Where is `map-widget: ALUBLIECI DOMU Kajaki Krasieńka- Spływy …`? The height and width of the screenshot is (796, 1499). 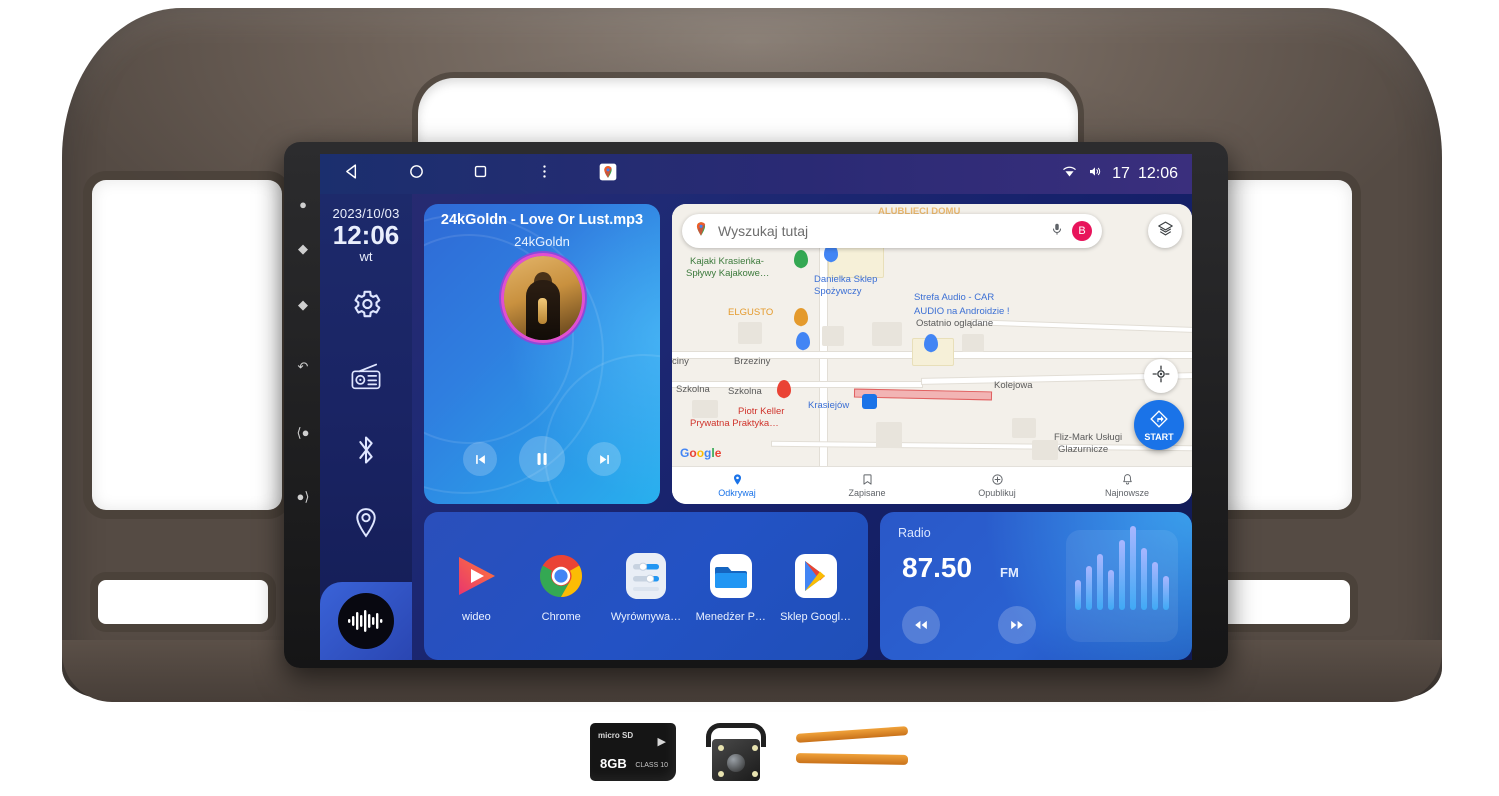
map-widget: ALUBLIECI DOMU Kajaki Krasieńka- Spływy … is located at coordinates (932, 354).